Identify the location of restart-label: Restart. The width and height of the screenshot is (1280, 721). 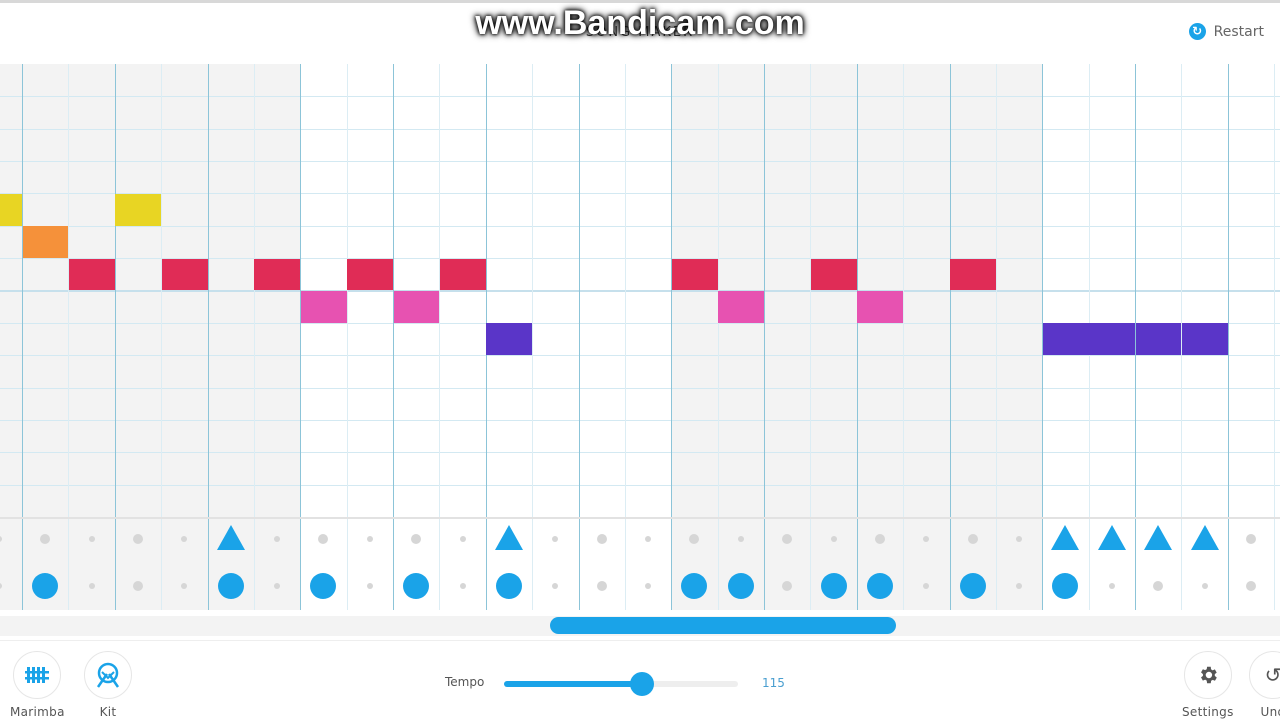
(1238, 31).